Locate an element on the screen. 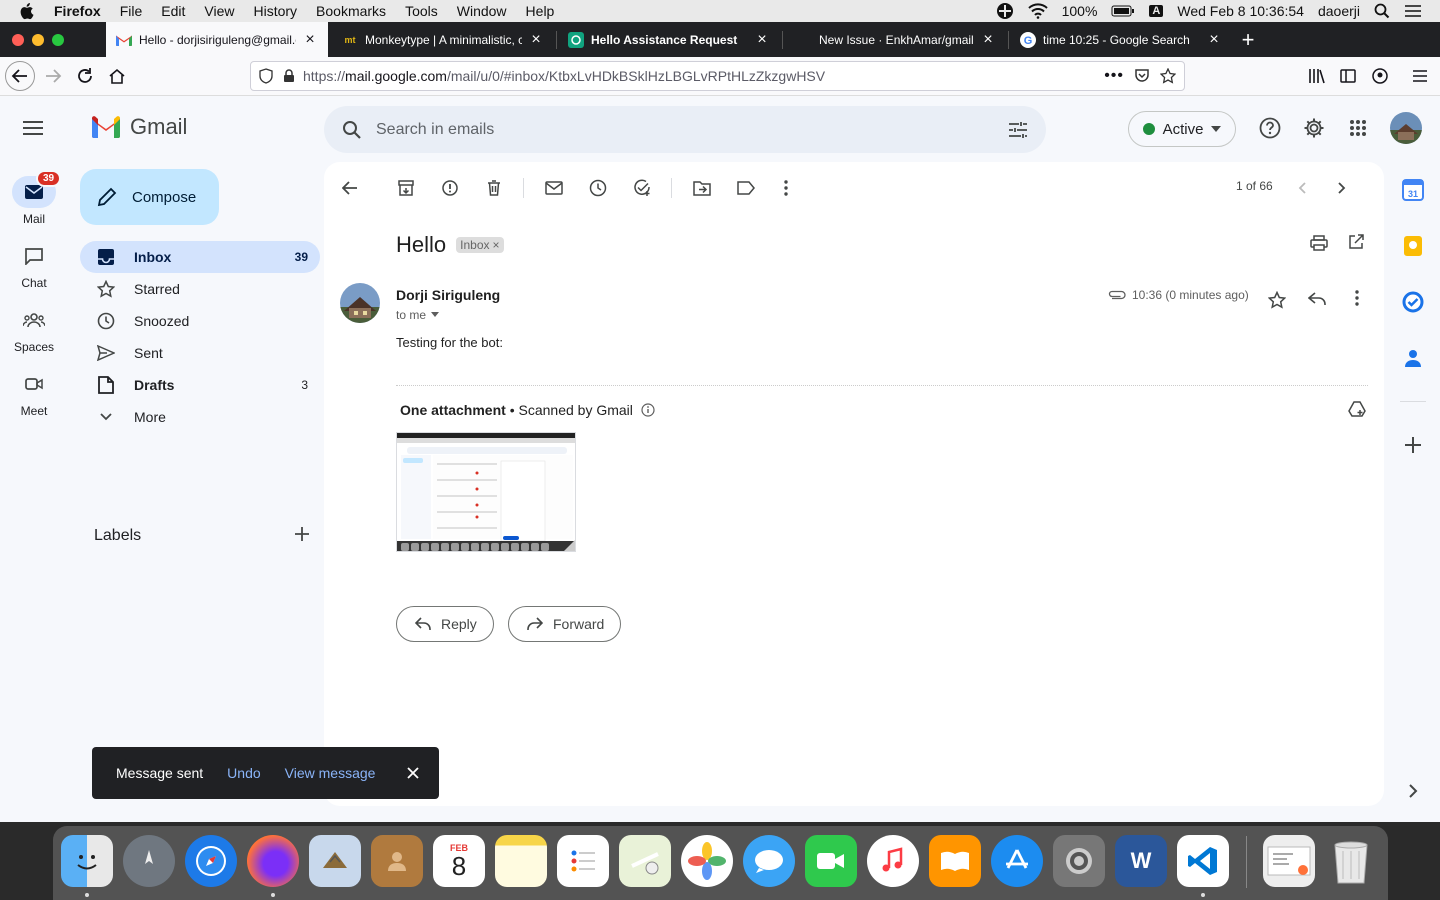  newer-button is located at coordinates (1302, 188).